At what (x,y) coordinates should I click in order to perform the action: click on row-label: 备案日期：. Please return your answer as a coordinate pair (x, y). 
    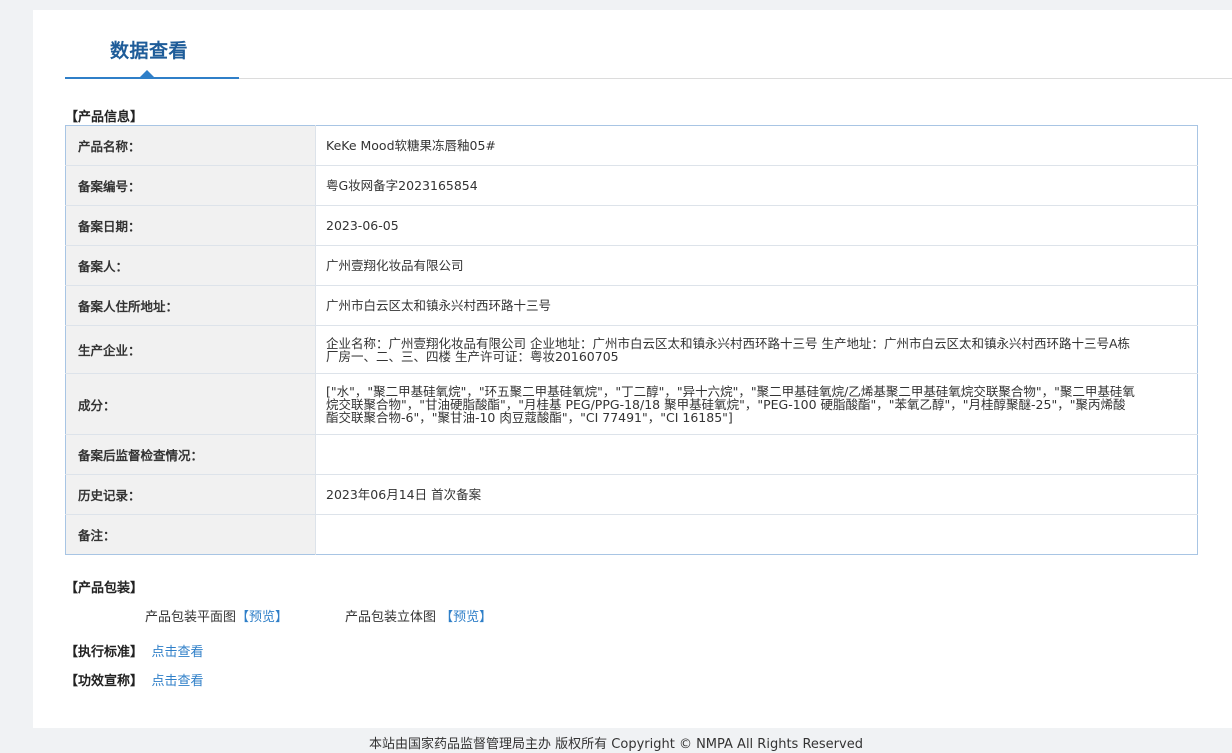
    Looking at the image, I should click on (190, 225).